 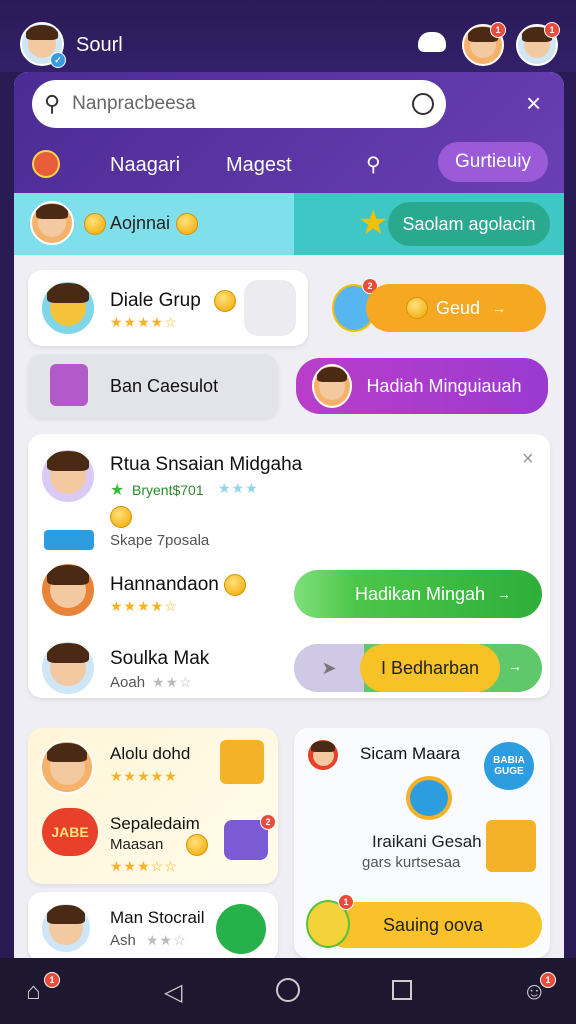 What do you see at coordinates (469, 224) in the screenshot?
I see `banner-button: Saolam agolacin` at bounding box center [469, 224].